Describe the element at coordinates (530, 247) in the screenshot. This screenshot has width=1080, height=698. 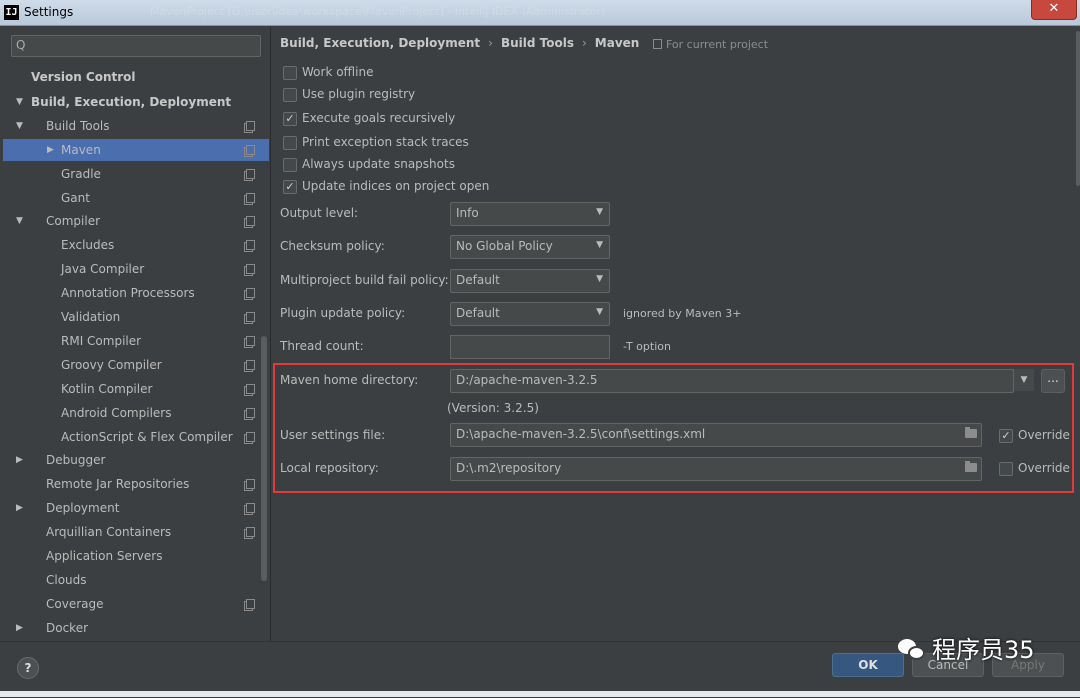
I see `checksum-policy-select: No Global Policy ▼` at that location.